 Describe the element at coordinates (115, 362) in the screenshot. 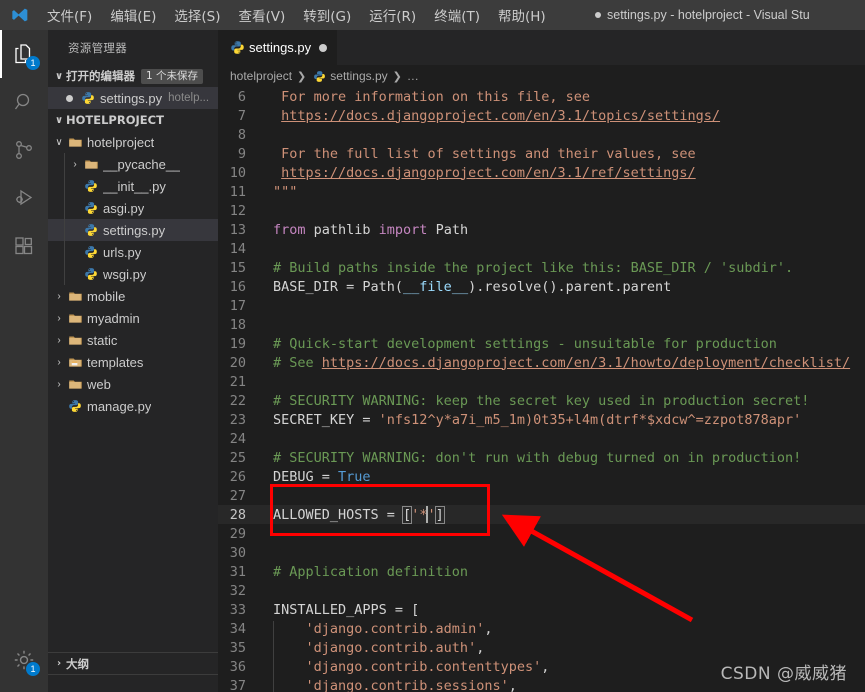

I see `tree-item-label: templates` at that location.